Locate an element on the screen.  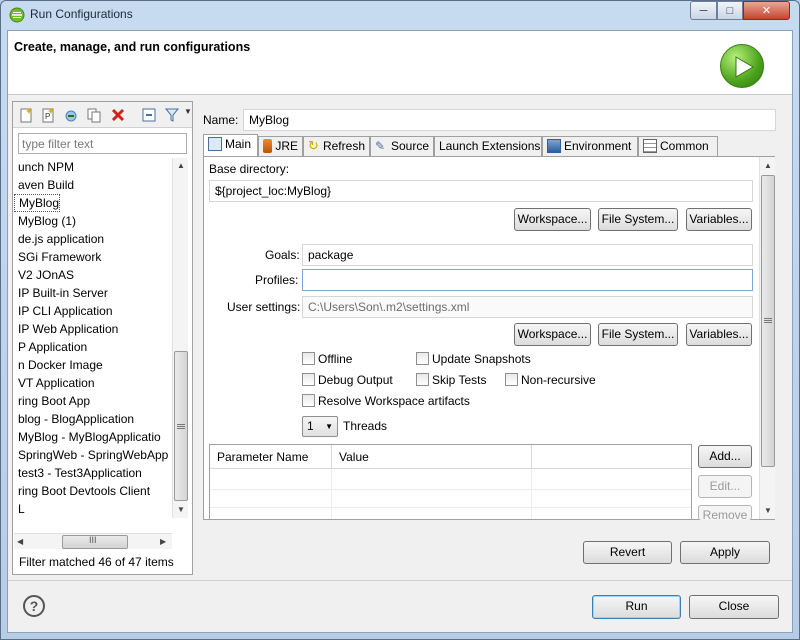
run-button: Run is located at coordinates (636, 607).